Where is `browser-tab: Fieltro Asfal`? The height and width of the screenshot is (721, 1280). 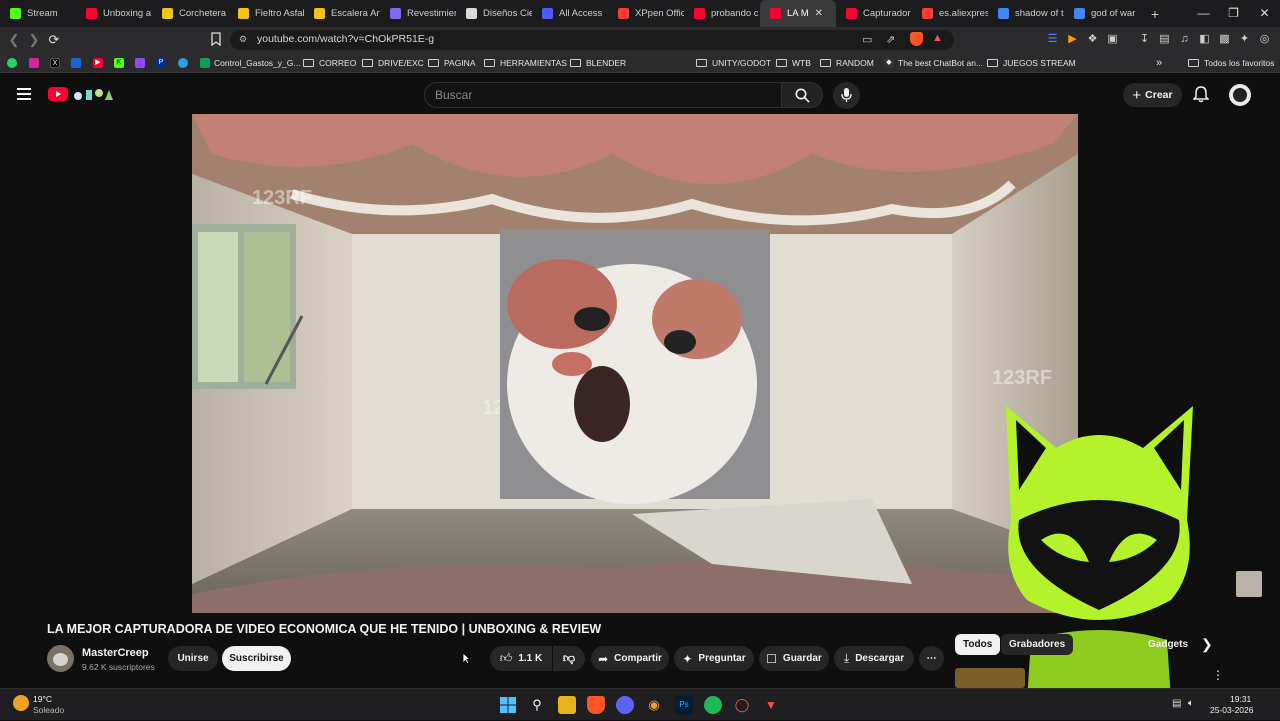
browser-tab: Fieltro Asfal is located at coordinates (266, 13).